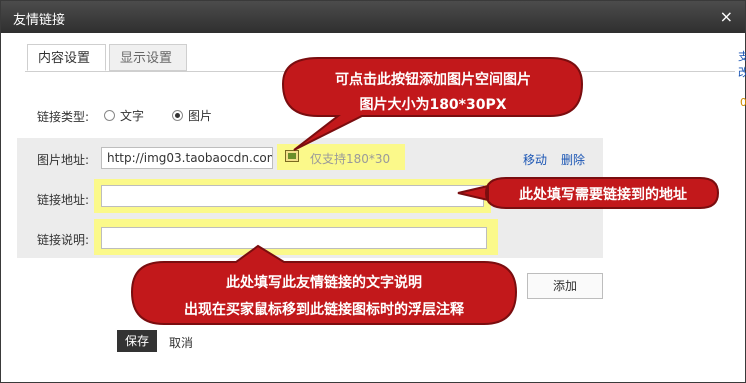 The height and width of the screenshot is (383, 746). What do you see at coordinates (292, 196) in the screenshot?
I see `link-address-input` at bounding box center [292, 196].